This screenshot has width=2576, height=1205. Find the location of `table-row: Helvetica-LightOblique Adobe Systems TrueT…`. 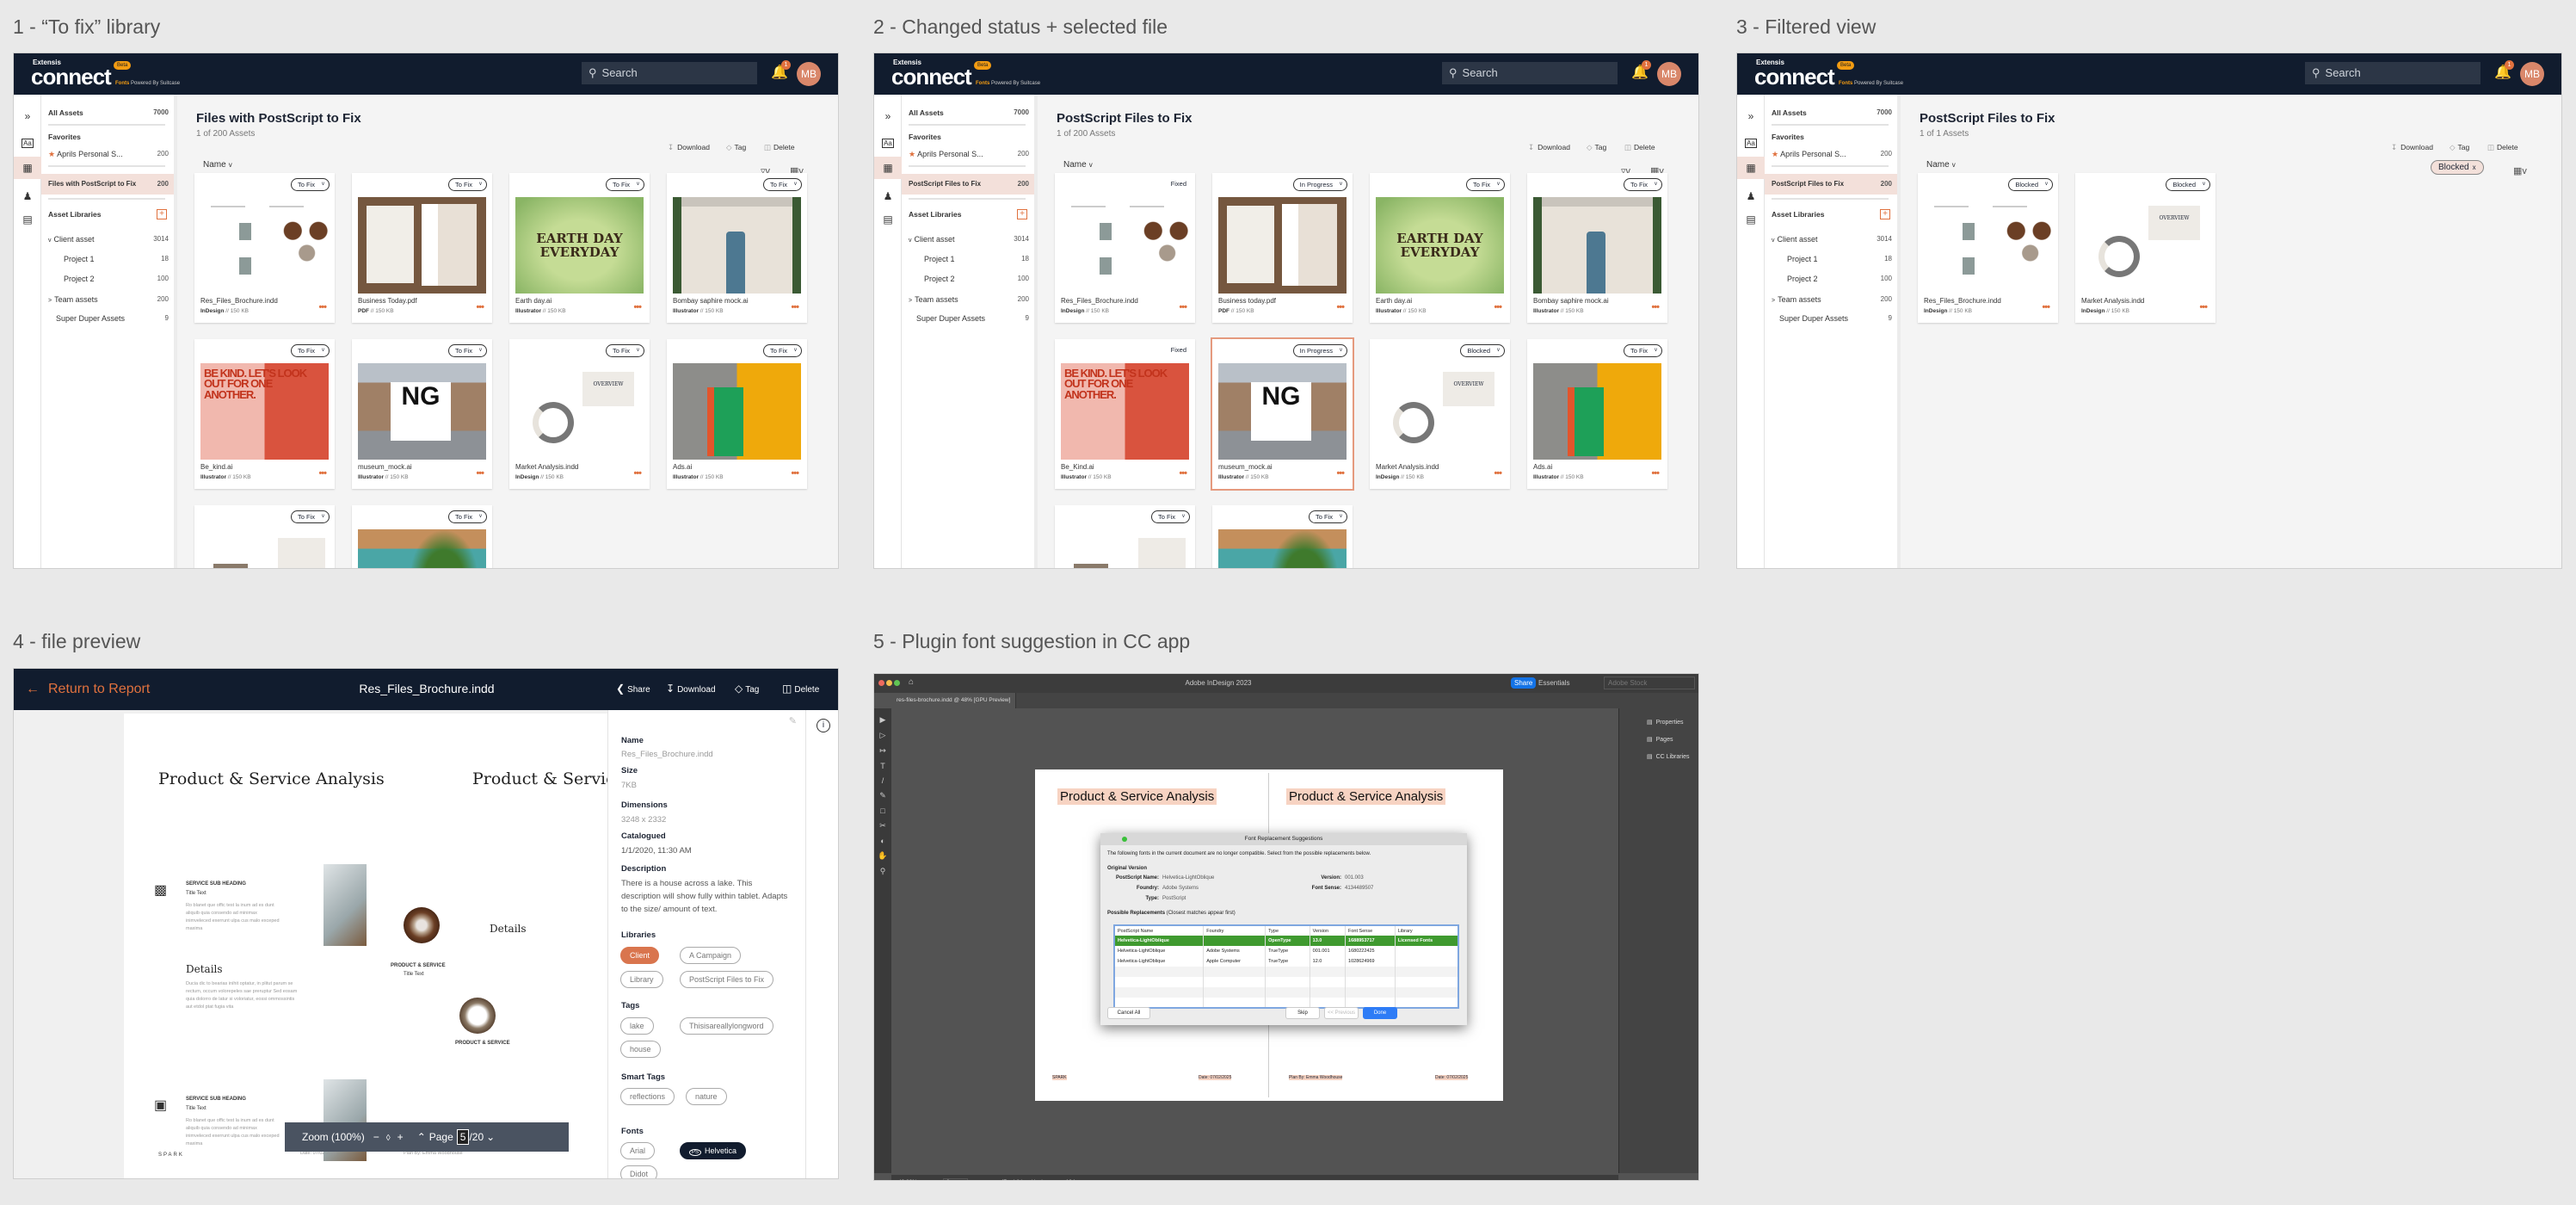

table-row: Helvetica-LightOblique Adobe Systems TrueT… is located at coordinates (1287, 951).